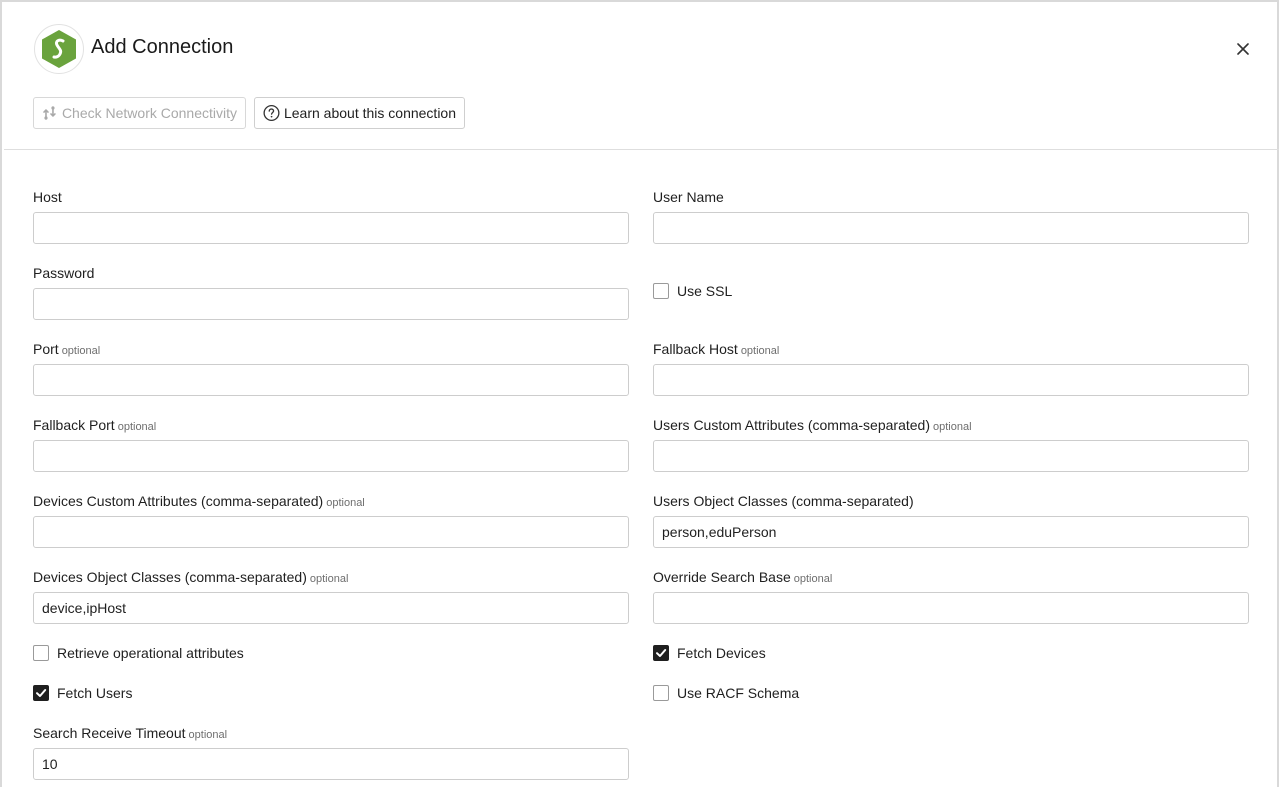  Describe the element at coordinates (951, 380) in the screenshot. I see `fallback-host-input` at that location.